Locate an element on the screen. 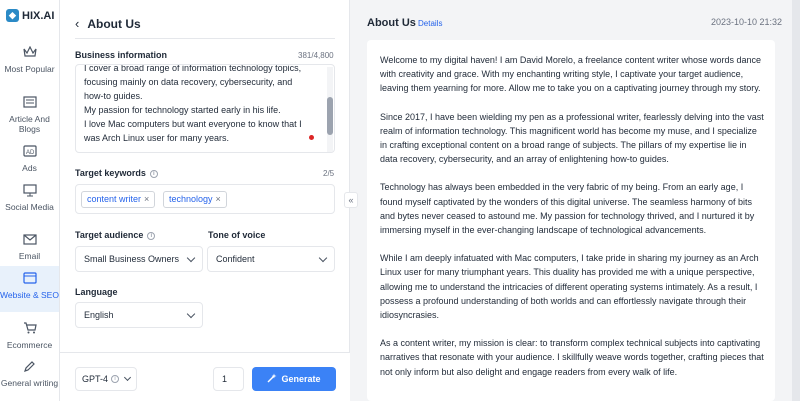 The height and width of the screenshot is (401, 800). sidebar-item-label: Ecommerce is located at coordinates (29, 345).